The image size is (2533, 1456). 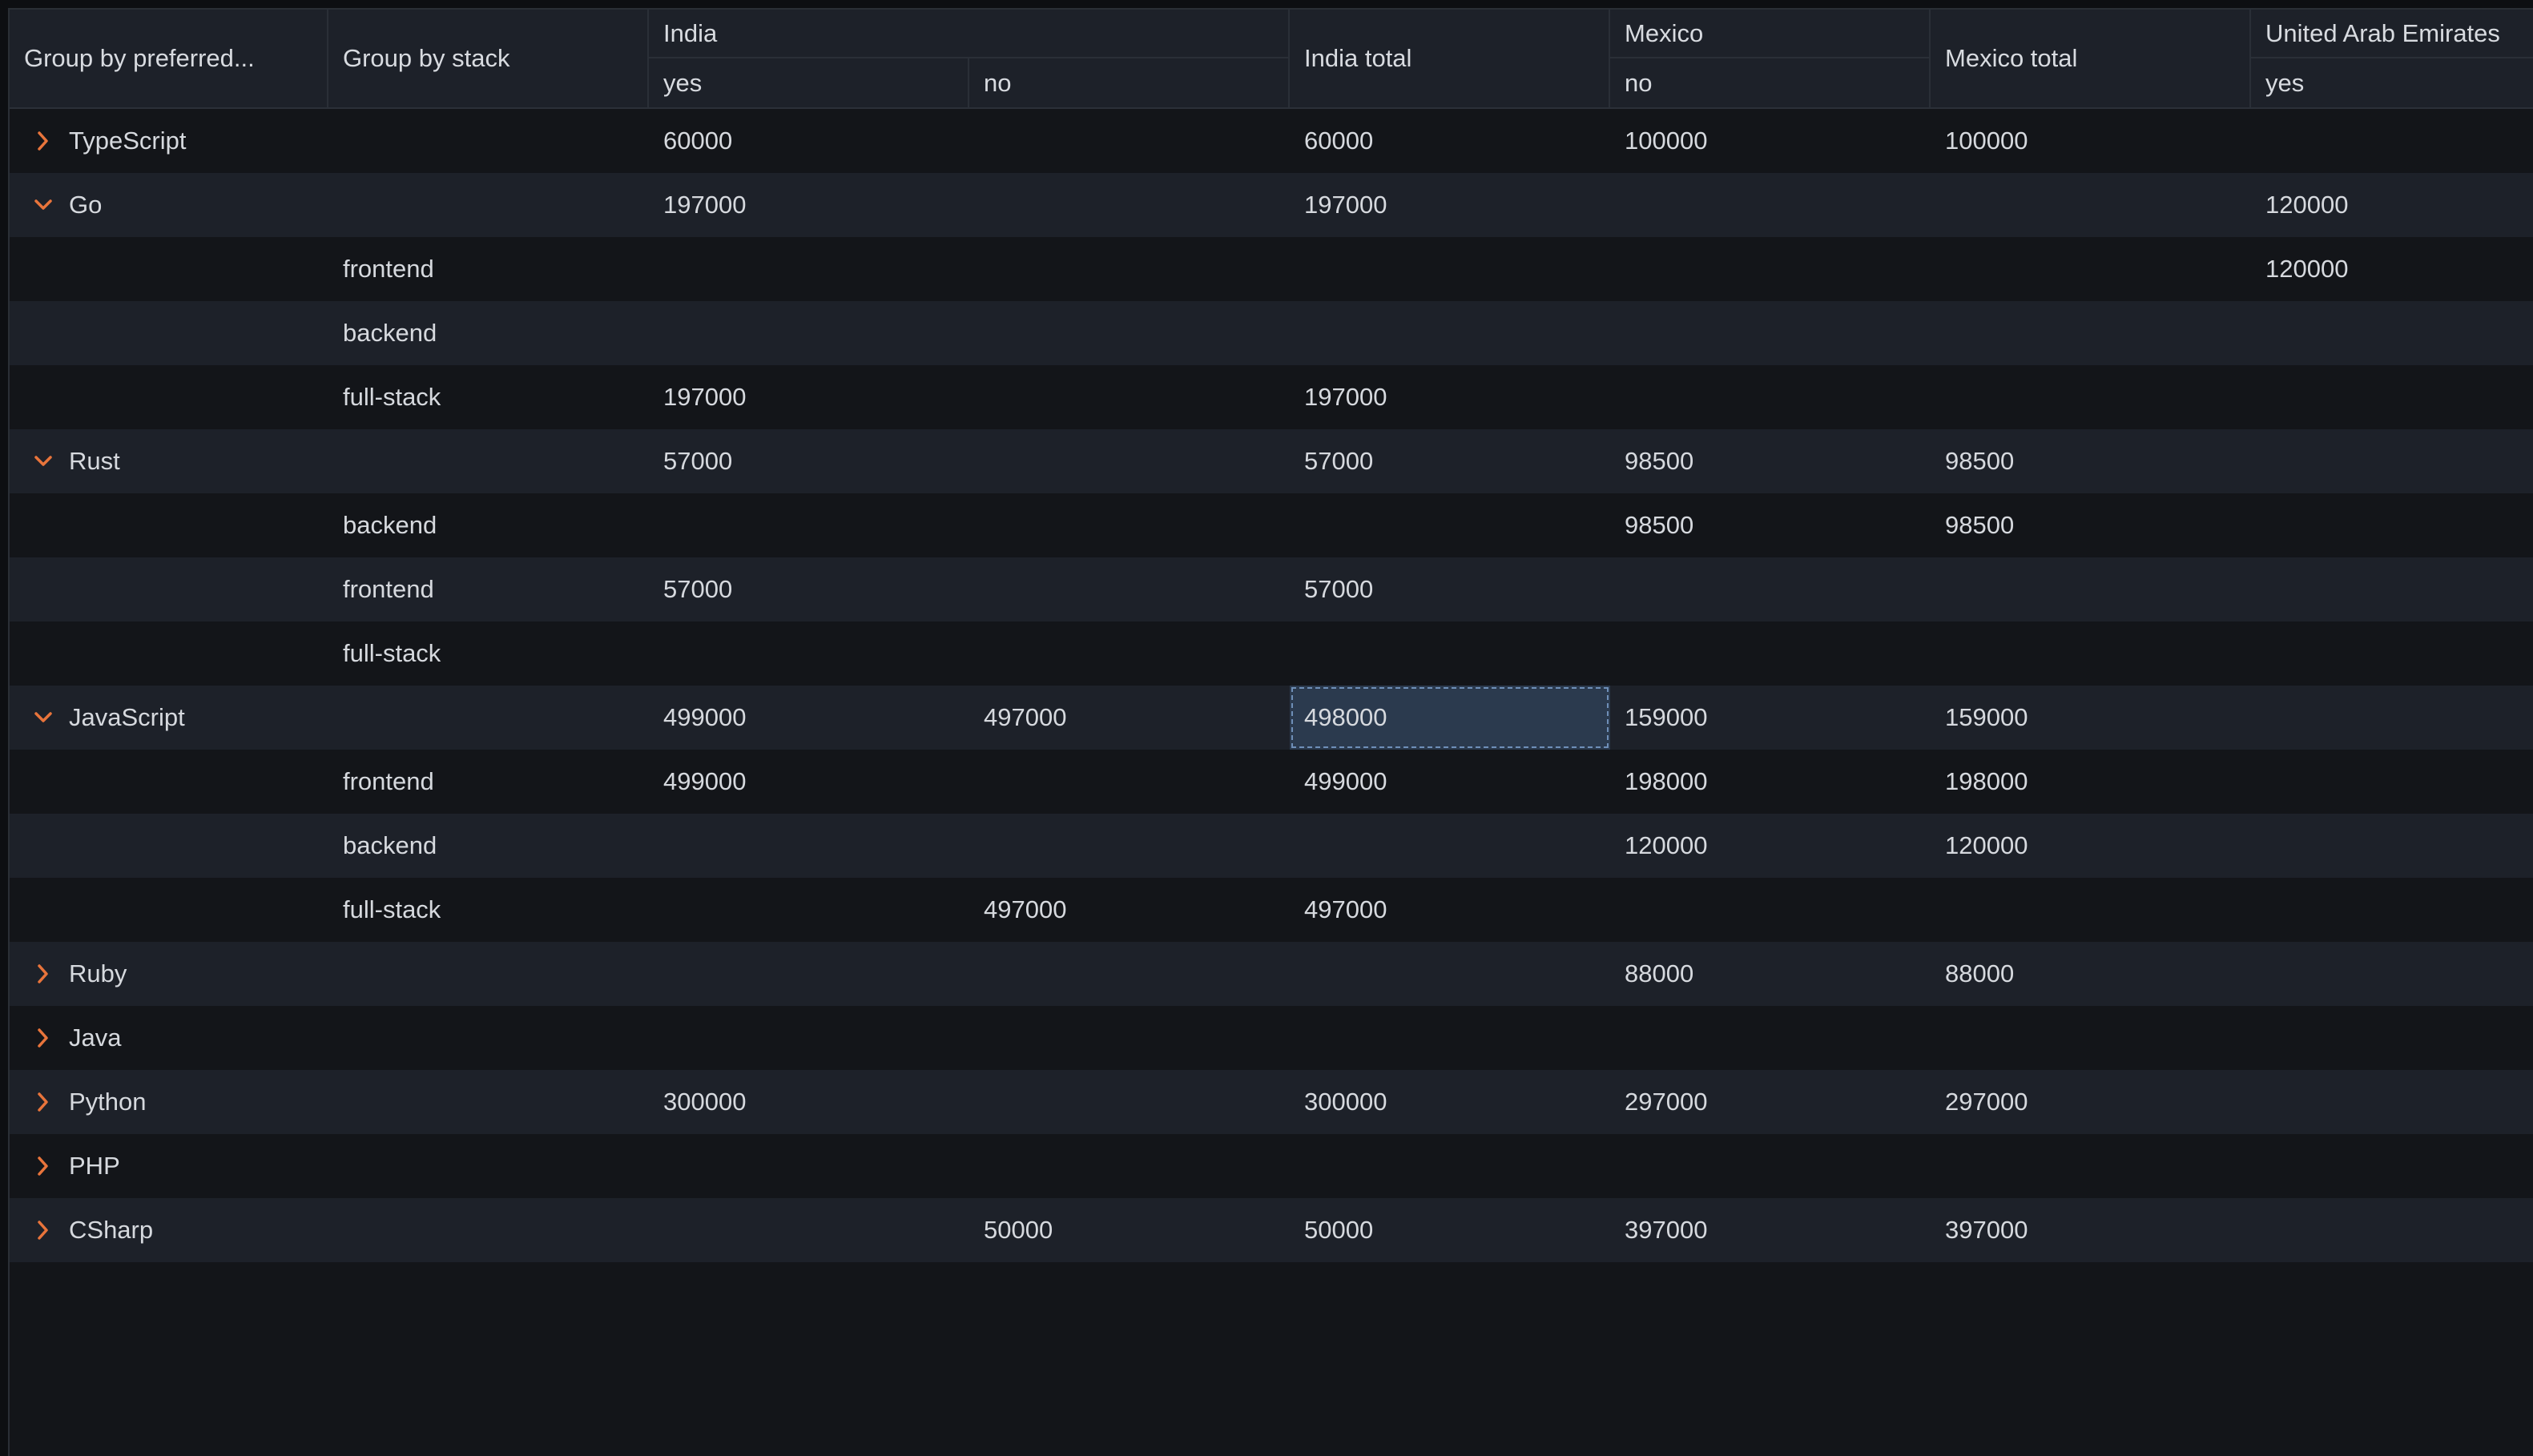 I want to click on value-cell-india-total: 497000, so click(x=1450, y=910).